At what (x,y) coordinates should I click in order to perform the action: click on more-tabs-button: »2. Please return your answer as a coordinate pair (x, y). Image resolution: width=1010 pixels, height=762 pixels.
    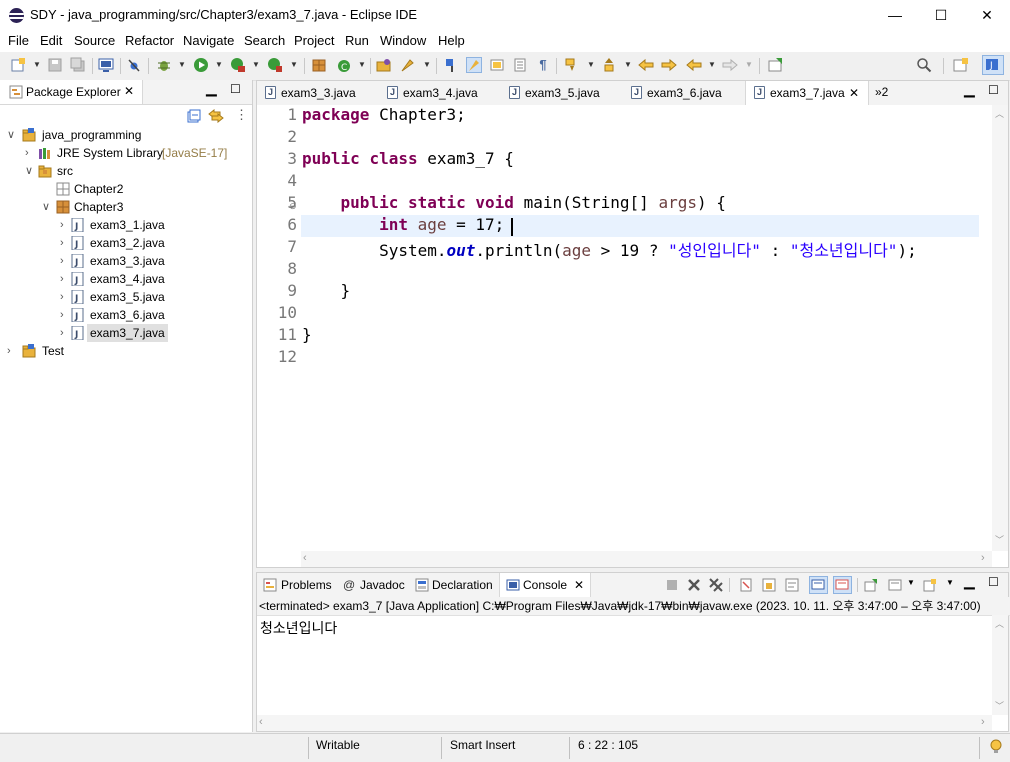
    Looking at the image, I should click on (881, 92).